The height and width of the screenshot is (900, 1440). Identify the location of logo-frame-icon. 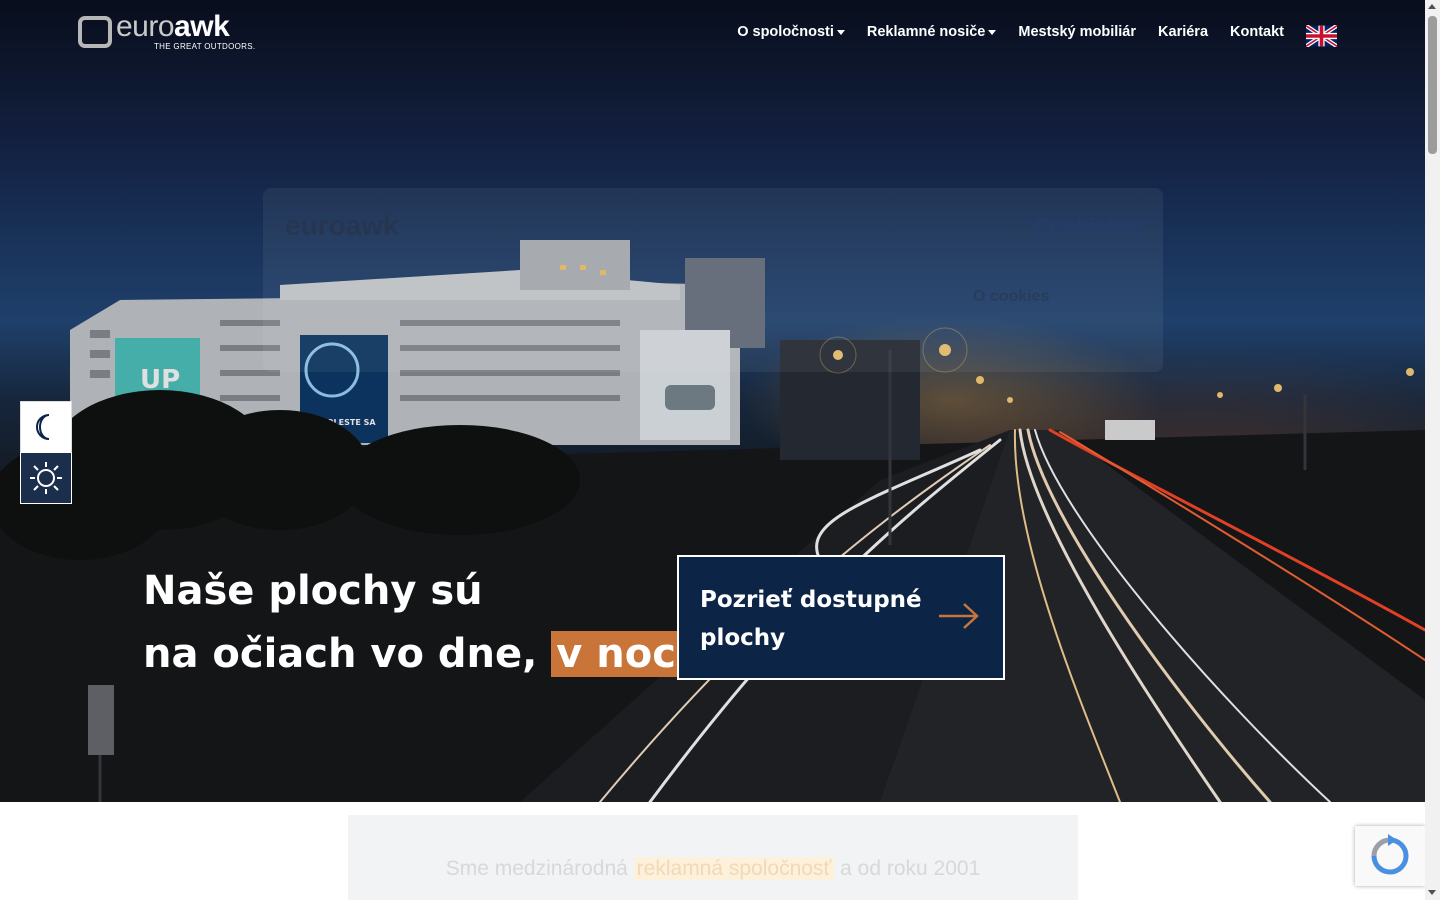
(95, 32).